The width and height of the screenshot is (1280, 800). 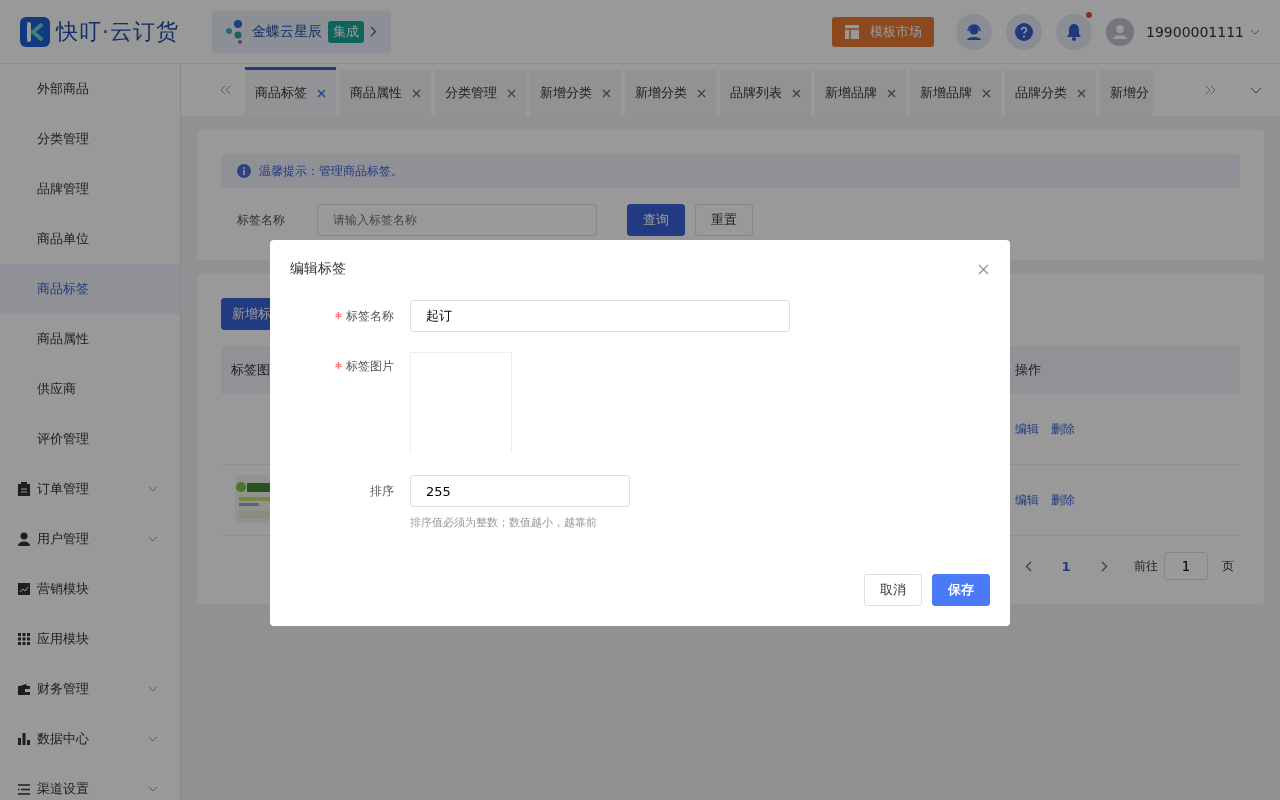 What do you see at coordinates (24, 639) in the screenshot?
I see `grid-icon` at bounding box center [24, 639].